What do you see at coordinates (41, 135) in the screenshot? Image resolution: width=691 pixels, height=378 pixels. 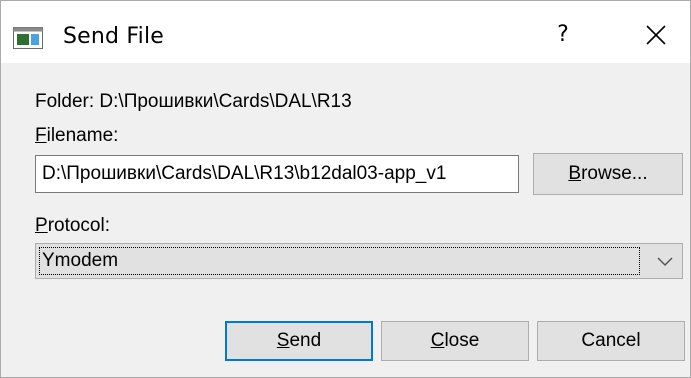 I see `filename-label-mnemonic: F` at bounding box center [41, 135].